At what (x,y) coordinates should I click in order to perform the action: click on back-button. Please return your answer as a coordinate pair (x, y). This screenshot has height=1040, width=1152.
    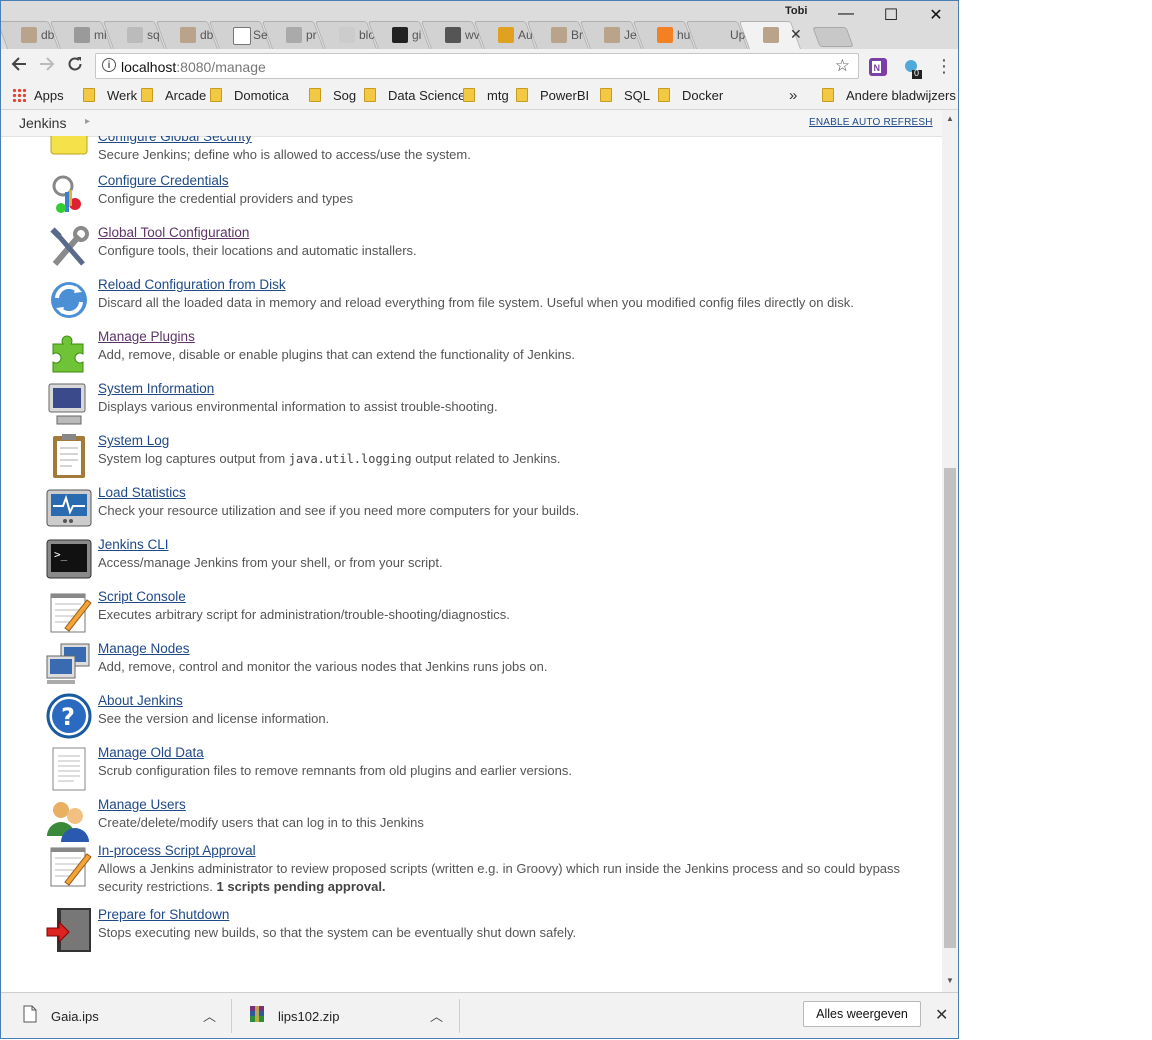
    Looking at the image, I should click on (19, 67).